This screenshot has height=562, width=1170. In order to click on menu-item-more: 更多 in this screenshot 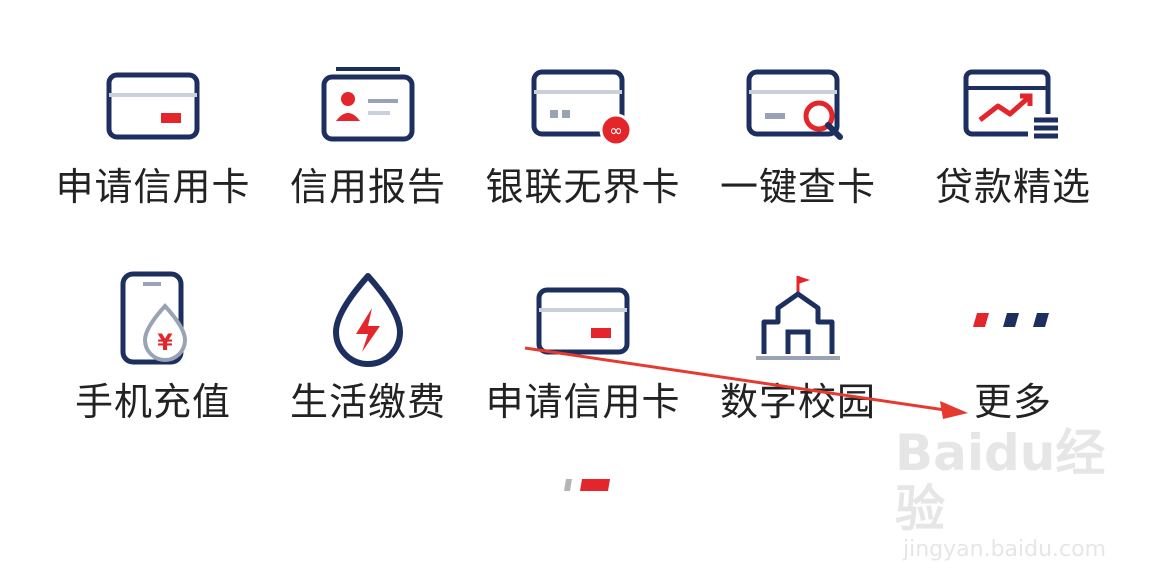, I will do `click(1013, 345)`.